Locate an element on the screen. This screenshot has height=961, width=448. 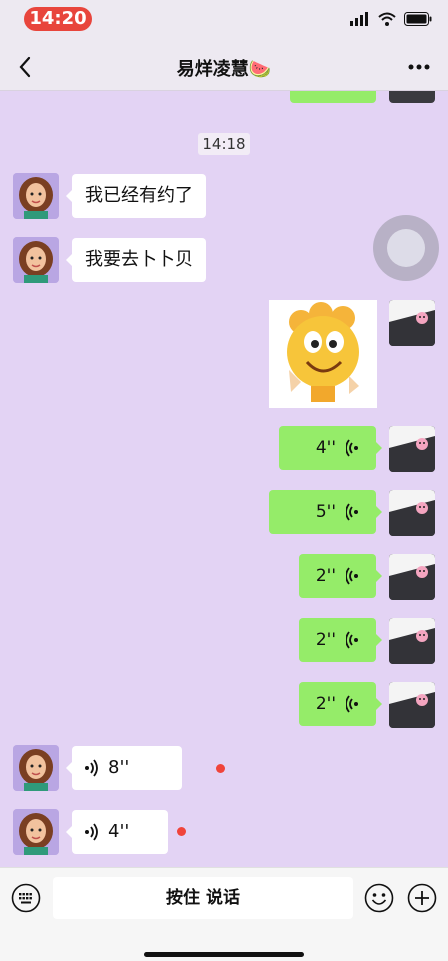
floating-assistive-button is located at coordinates (406, 248).